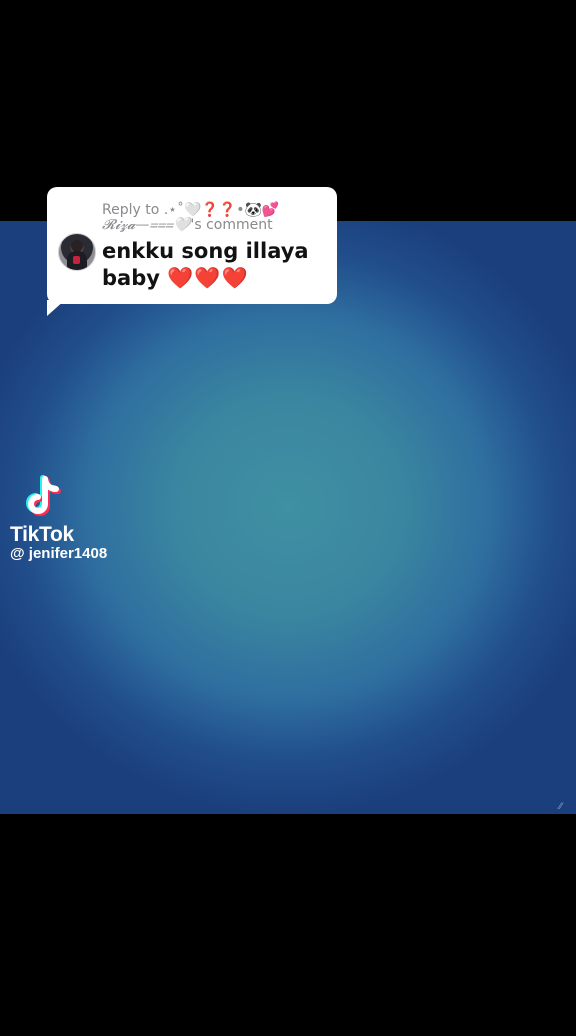 This screenshot has width=576, height=1036. I want to click on reply-header: Reply to .⋆˚🤍❓❓•🐼💕 𝓡𝓲𝔃𝓪—⩶🤍's comment, so click(214, 218).